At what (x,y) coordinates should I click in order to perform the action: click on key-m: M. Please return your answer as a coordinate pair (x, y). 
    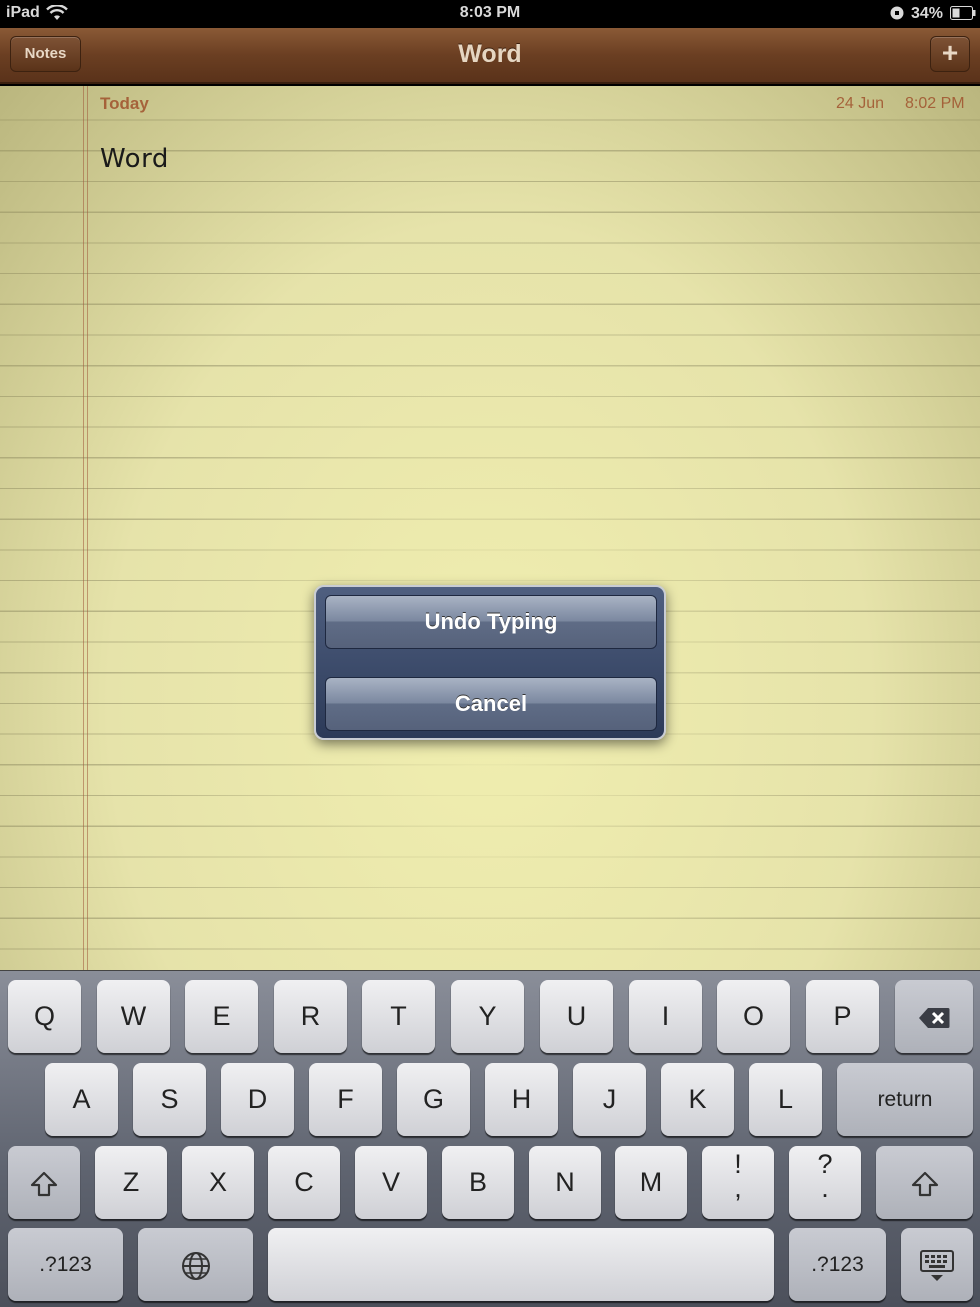
    Looking at the image, I should click on (651, 1182).